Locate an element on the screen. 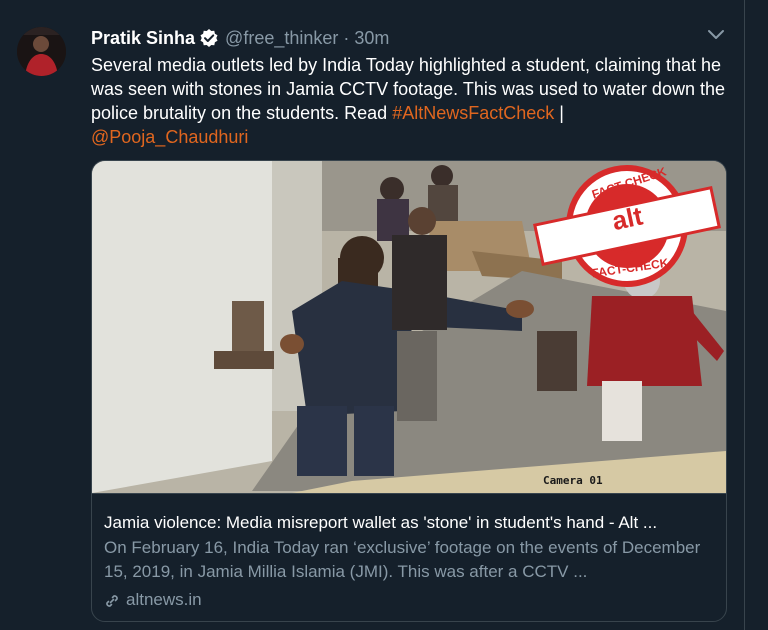  text-pipe: | is located at coordinates (559, 113).